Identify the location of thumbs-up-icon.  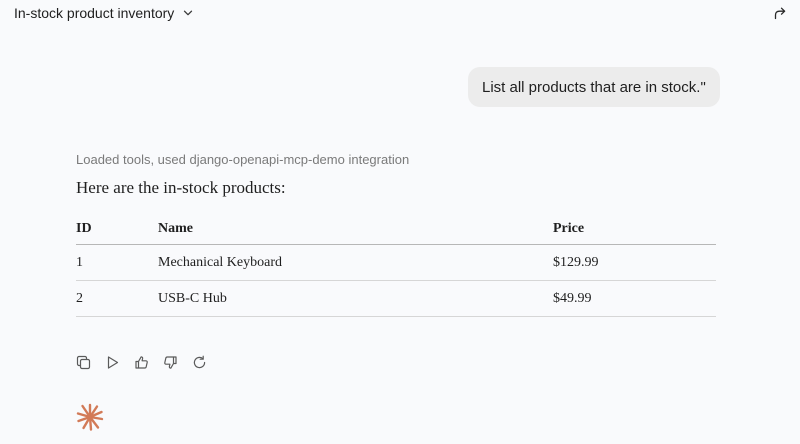
(141, 362).